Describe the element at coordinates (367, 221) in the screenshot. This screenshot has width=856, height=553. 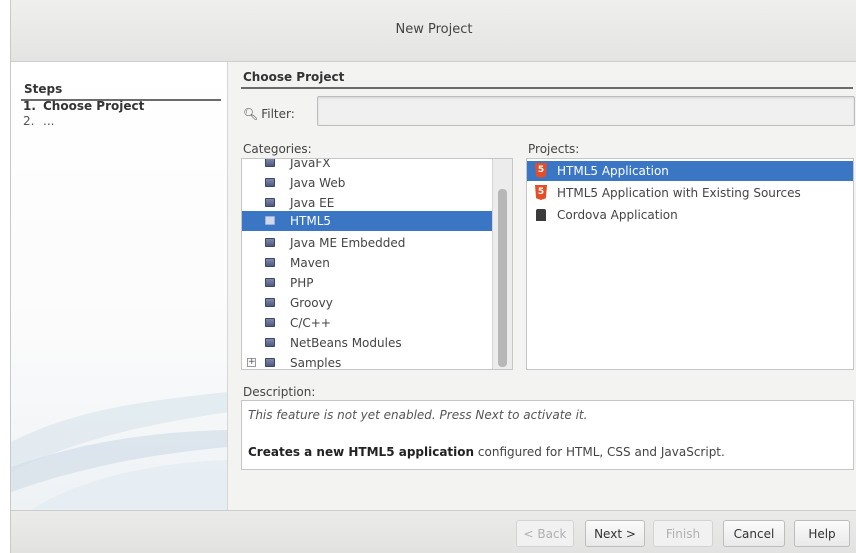
I see `category-item-html5: HTML5` at that location.